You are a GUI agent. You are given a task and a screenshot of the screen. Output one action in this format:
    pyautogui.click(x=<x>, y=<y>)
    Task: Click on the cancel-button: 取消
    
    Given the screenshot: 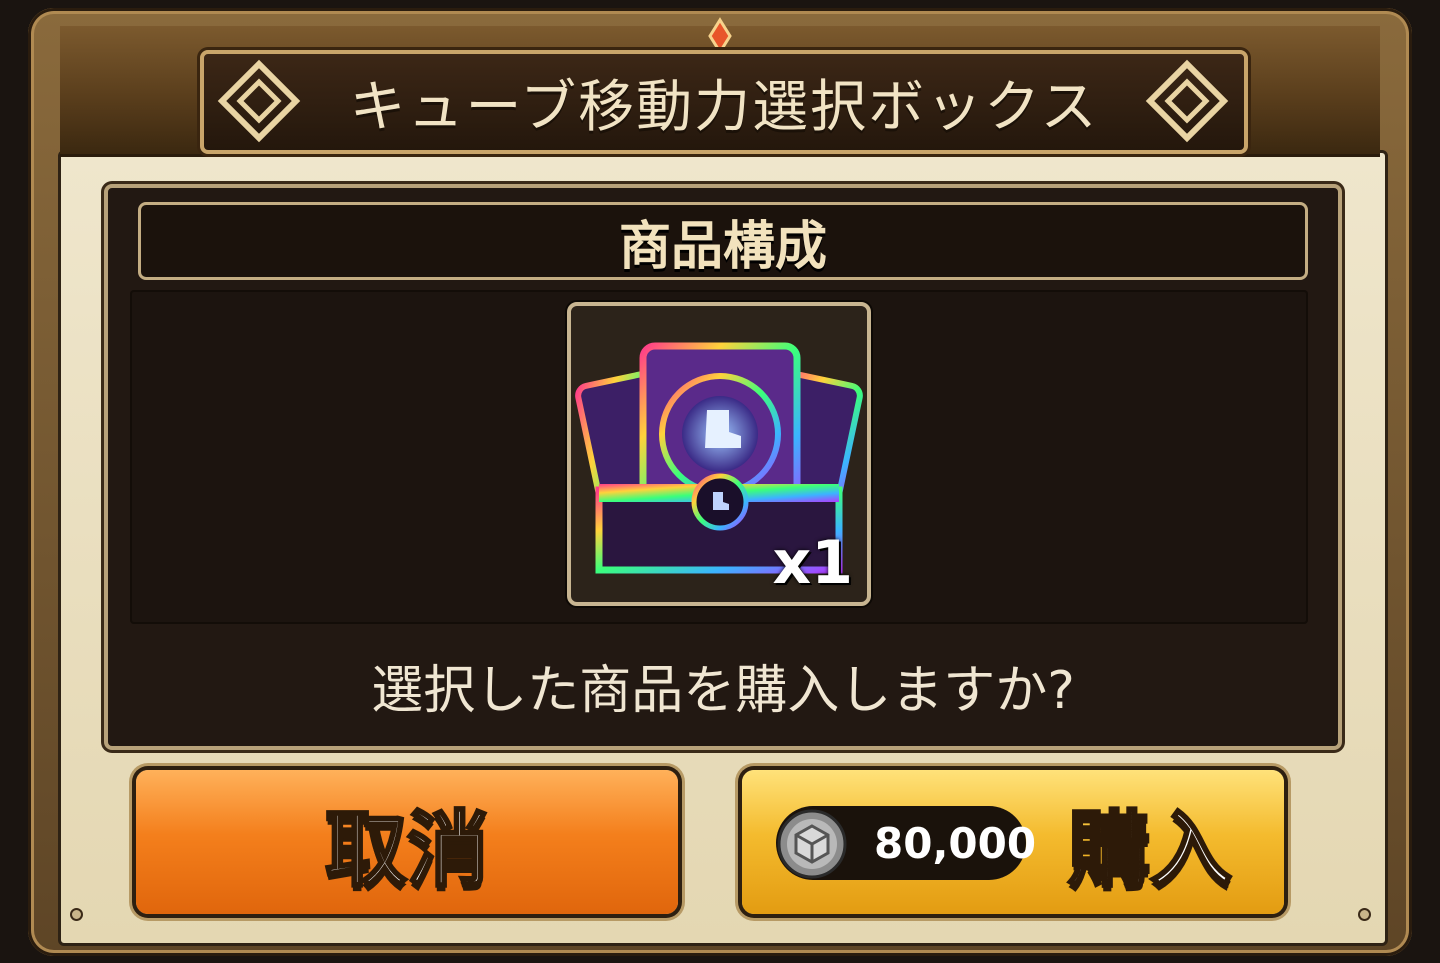 What is the action you would take?
    pyautogui.click(x=407, y=842)
    